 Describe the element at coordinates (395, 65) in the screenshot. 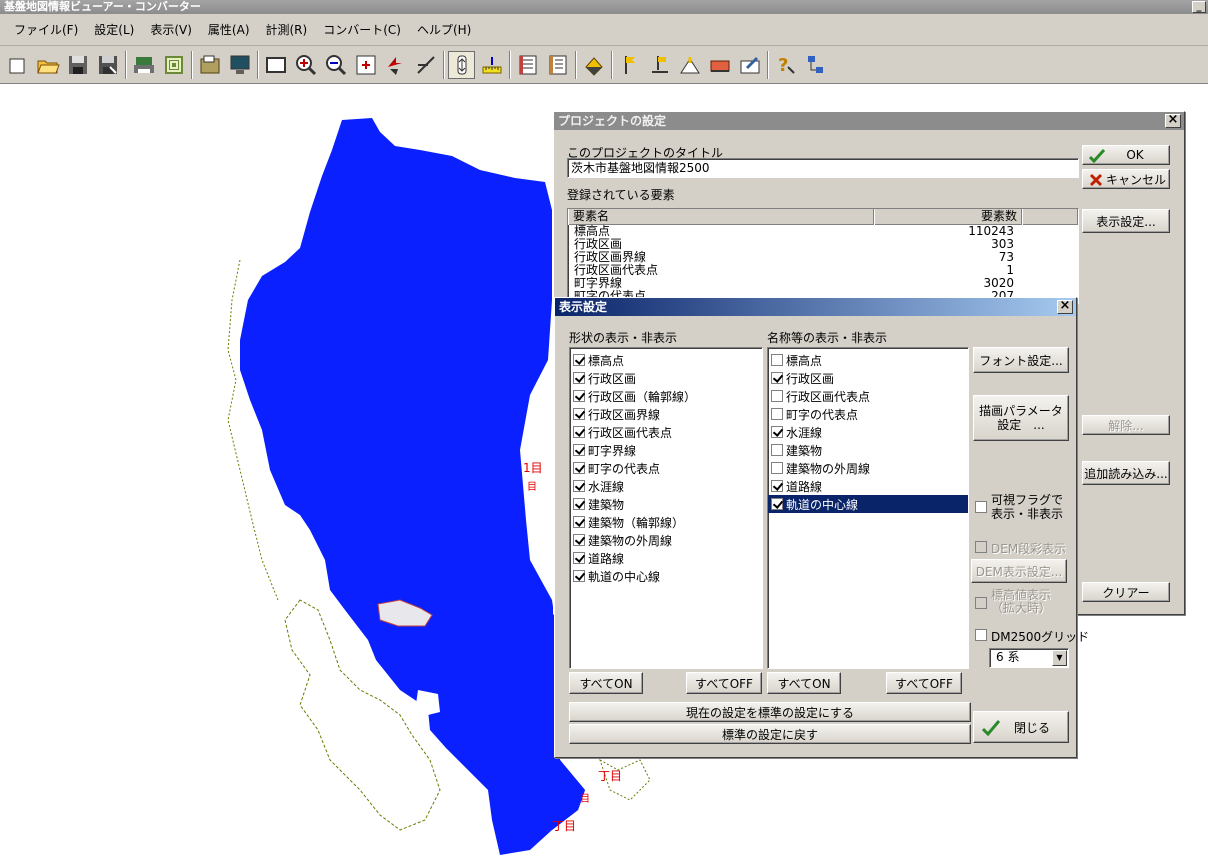

I see `arrows-icon` at that location.